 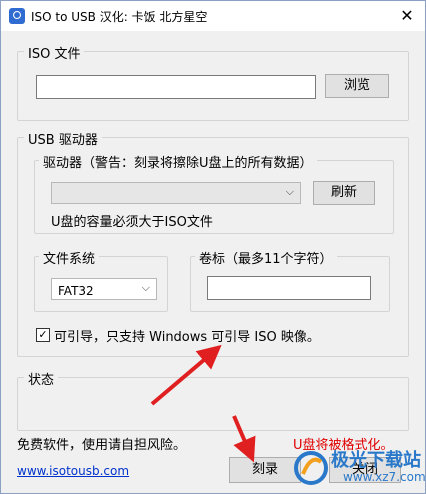 I want to click on status-group: 状态, so click(x=213, y=400).